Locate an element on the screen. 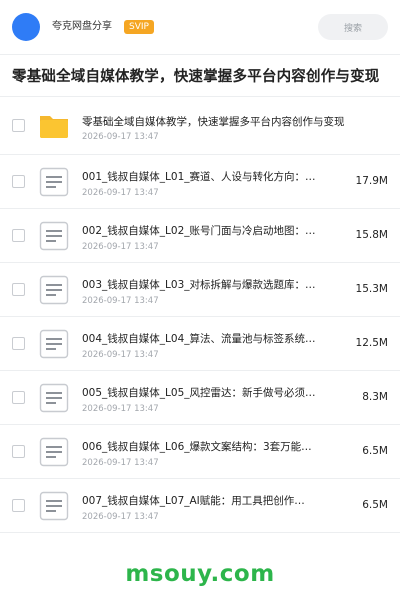 The width and height of the screenshot is (400, 600). avatar is located at coordinates (26, 27).